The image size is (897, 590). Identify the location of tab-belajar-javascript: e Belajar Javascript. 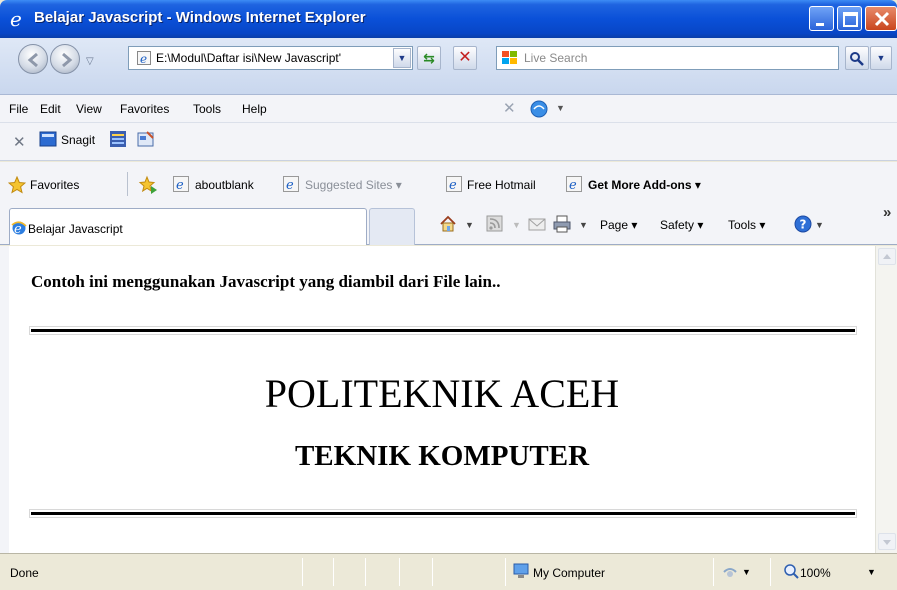
(188, 226).